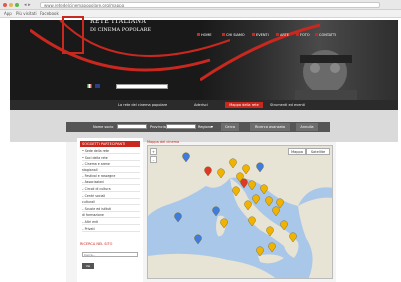 This screenshot has width=401, height=282. What do you see at coordinates (210, 5) in the screenshot?
I see `address-bar: www.retedelcinemapopolare.org/mappa` at bounding box center [210, 5].